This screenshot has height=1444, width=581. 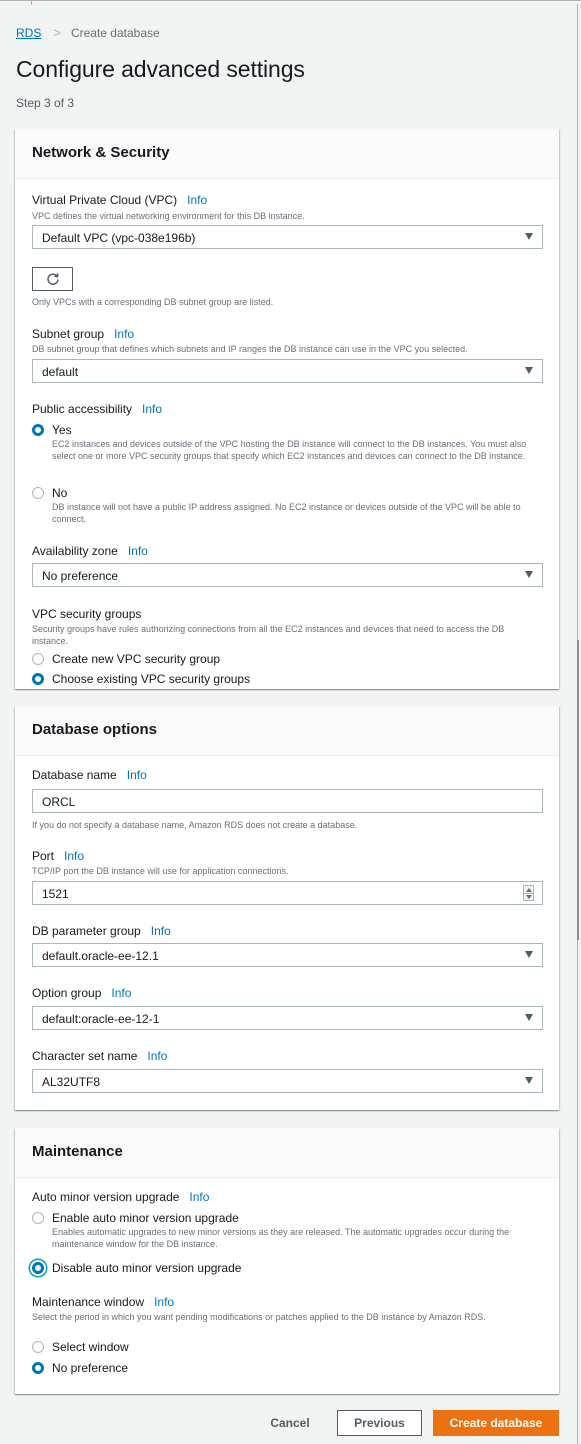 I want to click on radio-label: No, so click(x=60, y=493).